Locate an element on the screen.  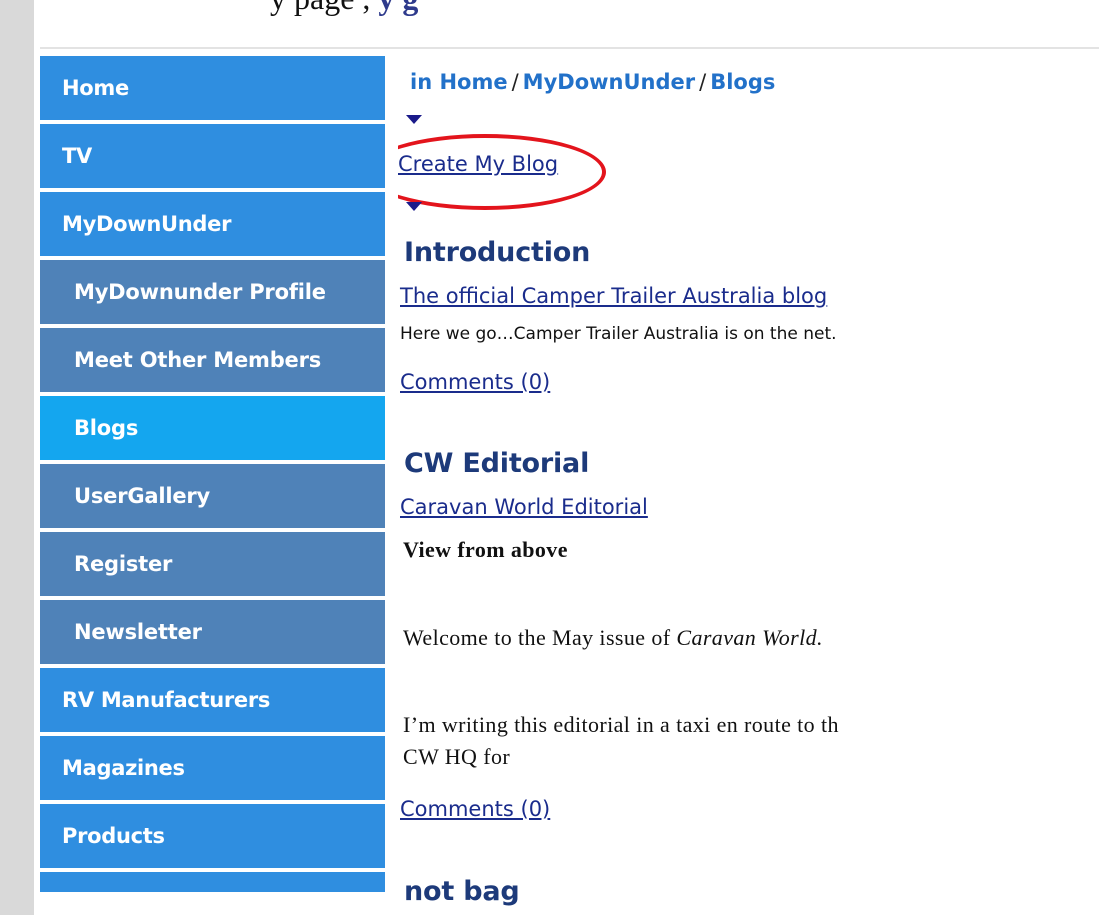
breadcrumb-mydownunder: MyDownUnder is located at coordinates (609, 82).